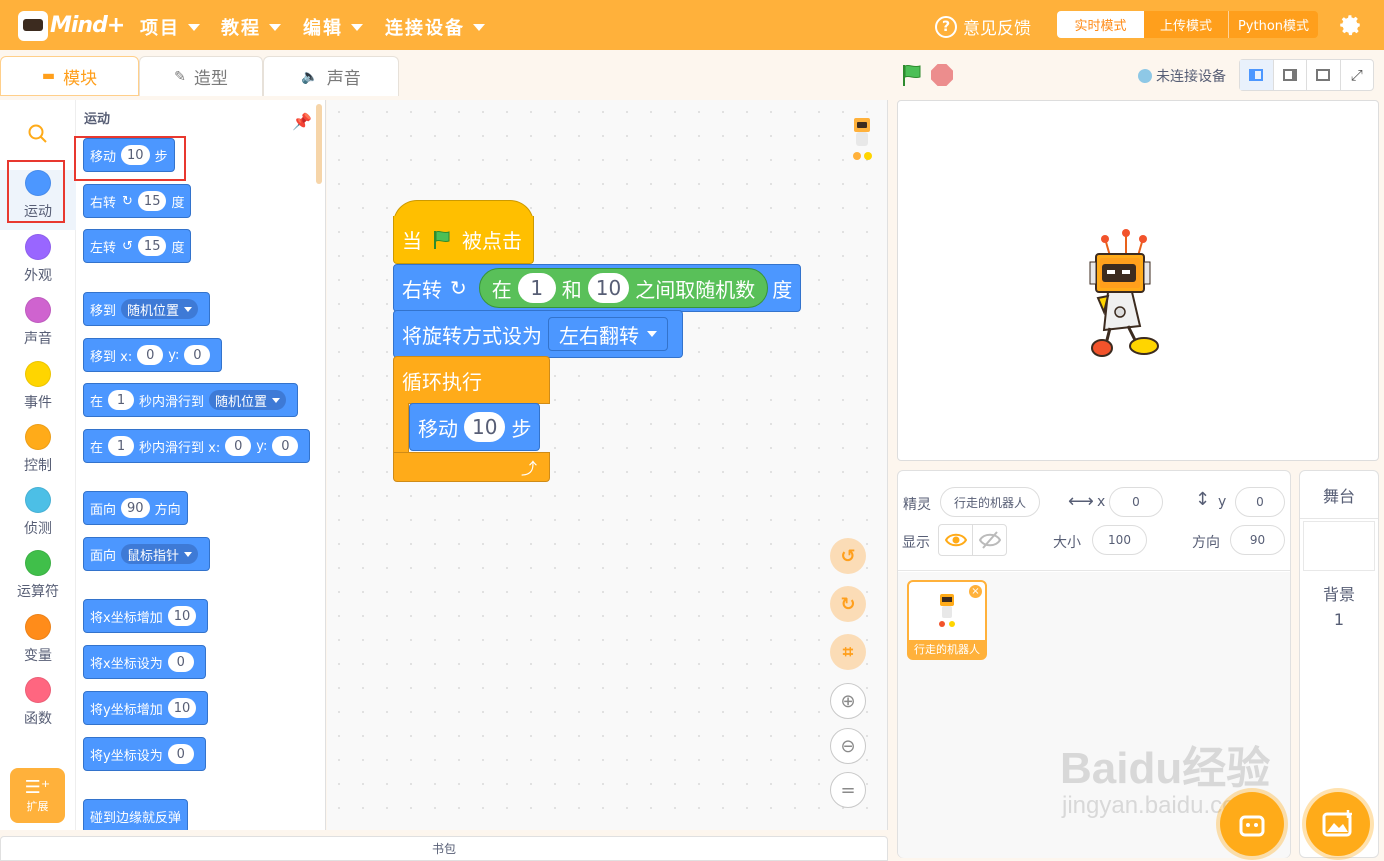  Describe the element at coordinates (608, 334) in the screenshot. I see `rotation-style-dropdown: 左右翻转` at that location.